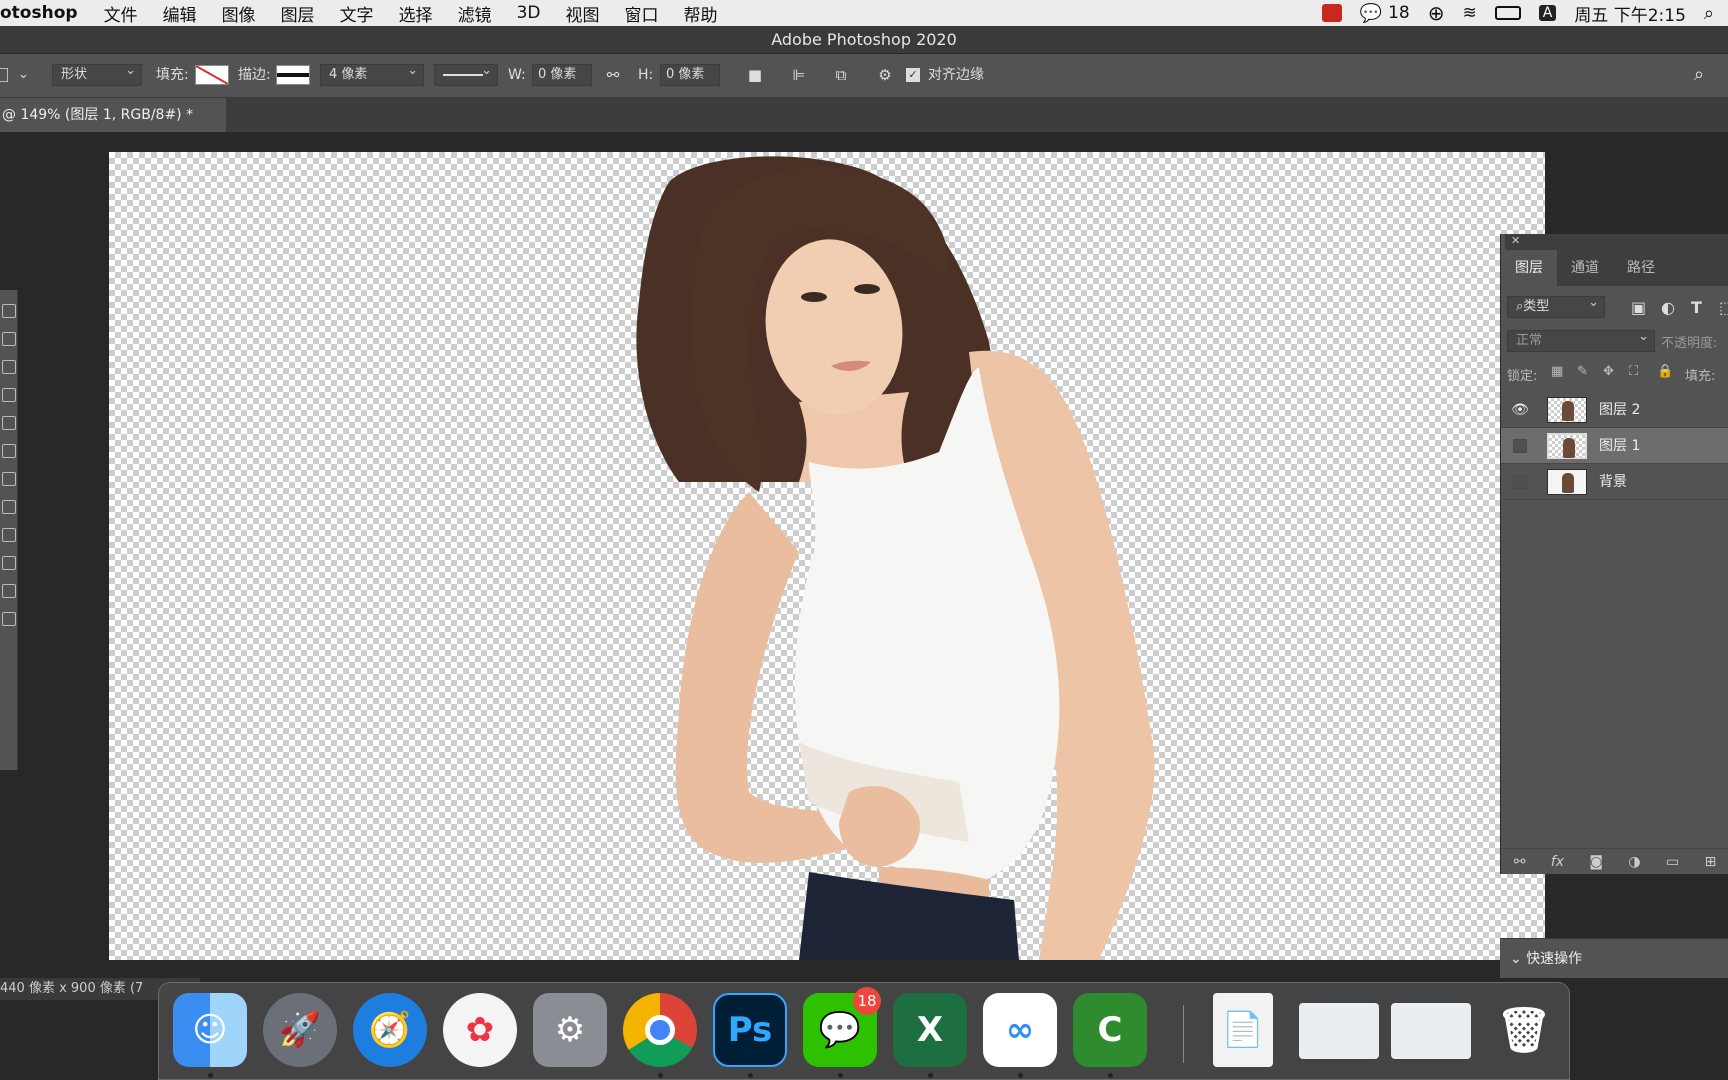 This screenshot has width=1728, height=1080. I want to click on menu-help: 帮助, so click(700, 13).